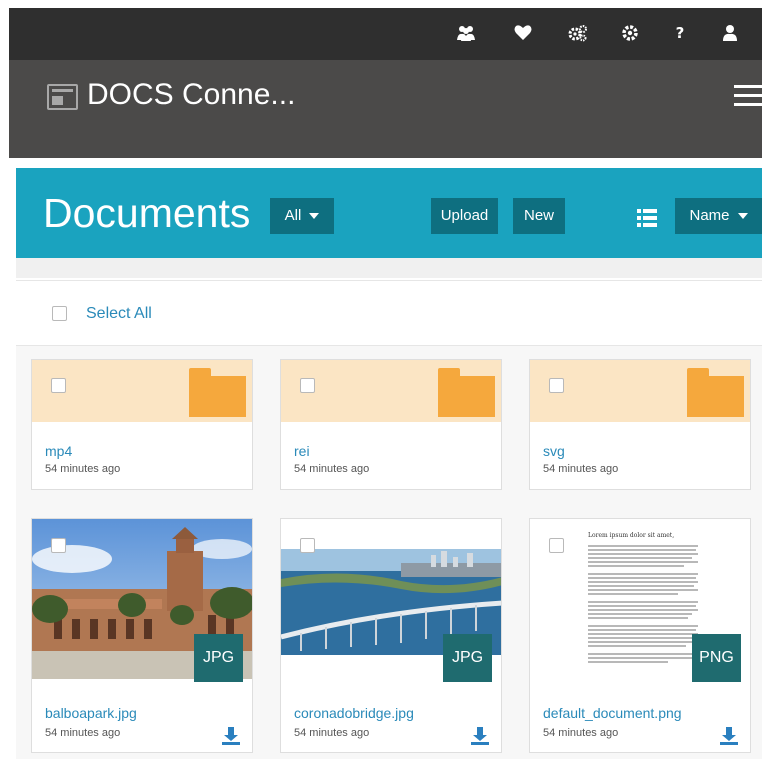 The height and width of the screenshot is (759, 762). Describe the element at coordinates (709, 215) in the screenshot. I see `sort-dropdown-label: Name` at that location.